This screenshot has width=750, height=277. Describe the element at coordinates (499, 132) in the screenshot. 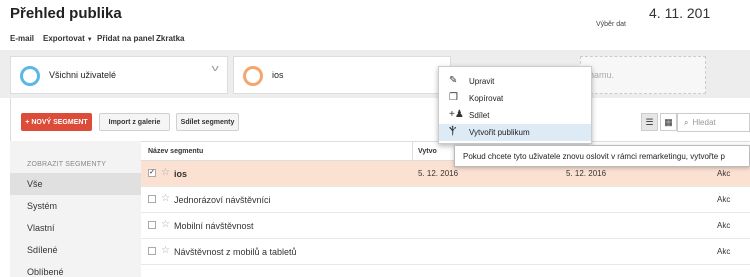

I see `menu-item-label: Vytvořit publikum` at that location.